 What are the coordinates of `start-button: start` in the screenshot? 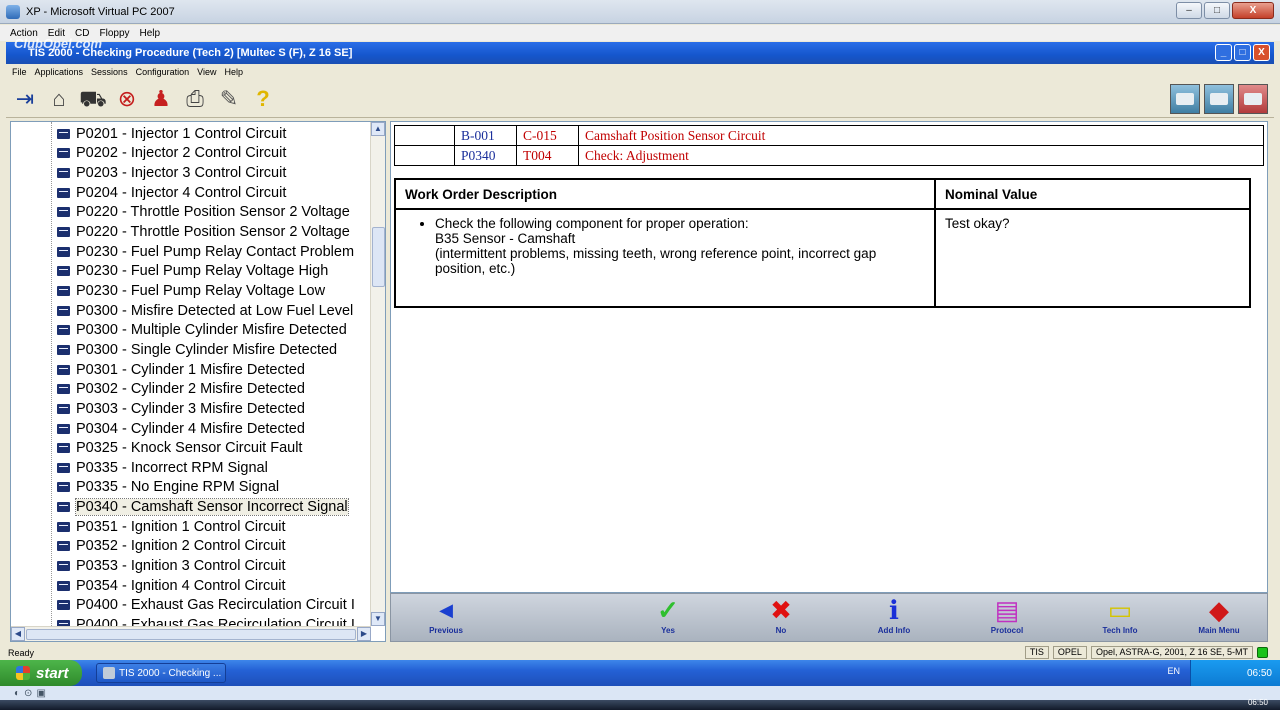 It's located at (41, 673).